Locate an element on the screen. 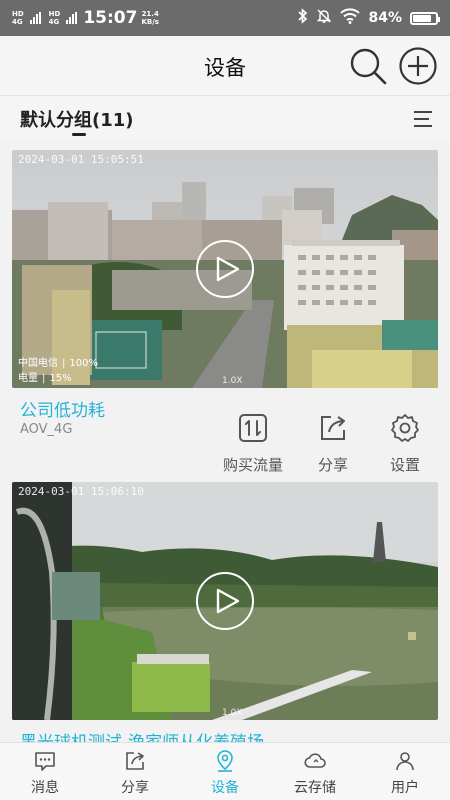  data-traffic-icon is located at coordinates (253, 428).